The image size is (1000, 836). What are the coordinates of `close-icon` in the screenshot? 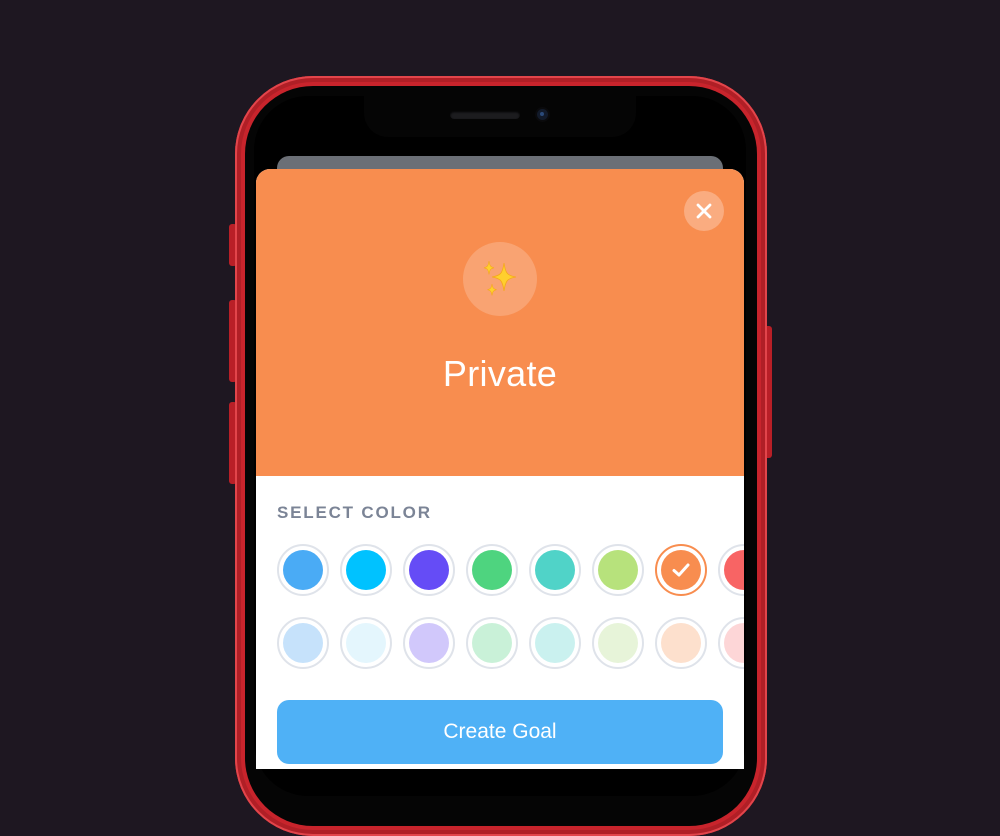 It's located at (704, 211).